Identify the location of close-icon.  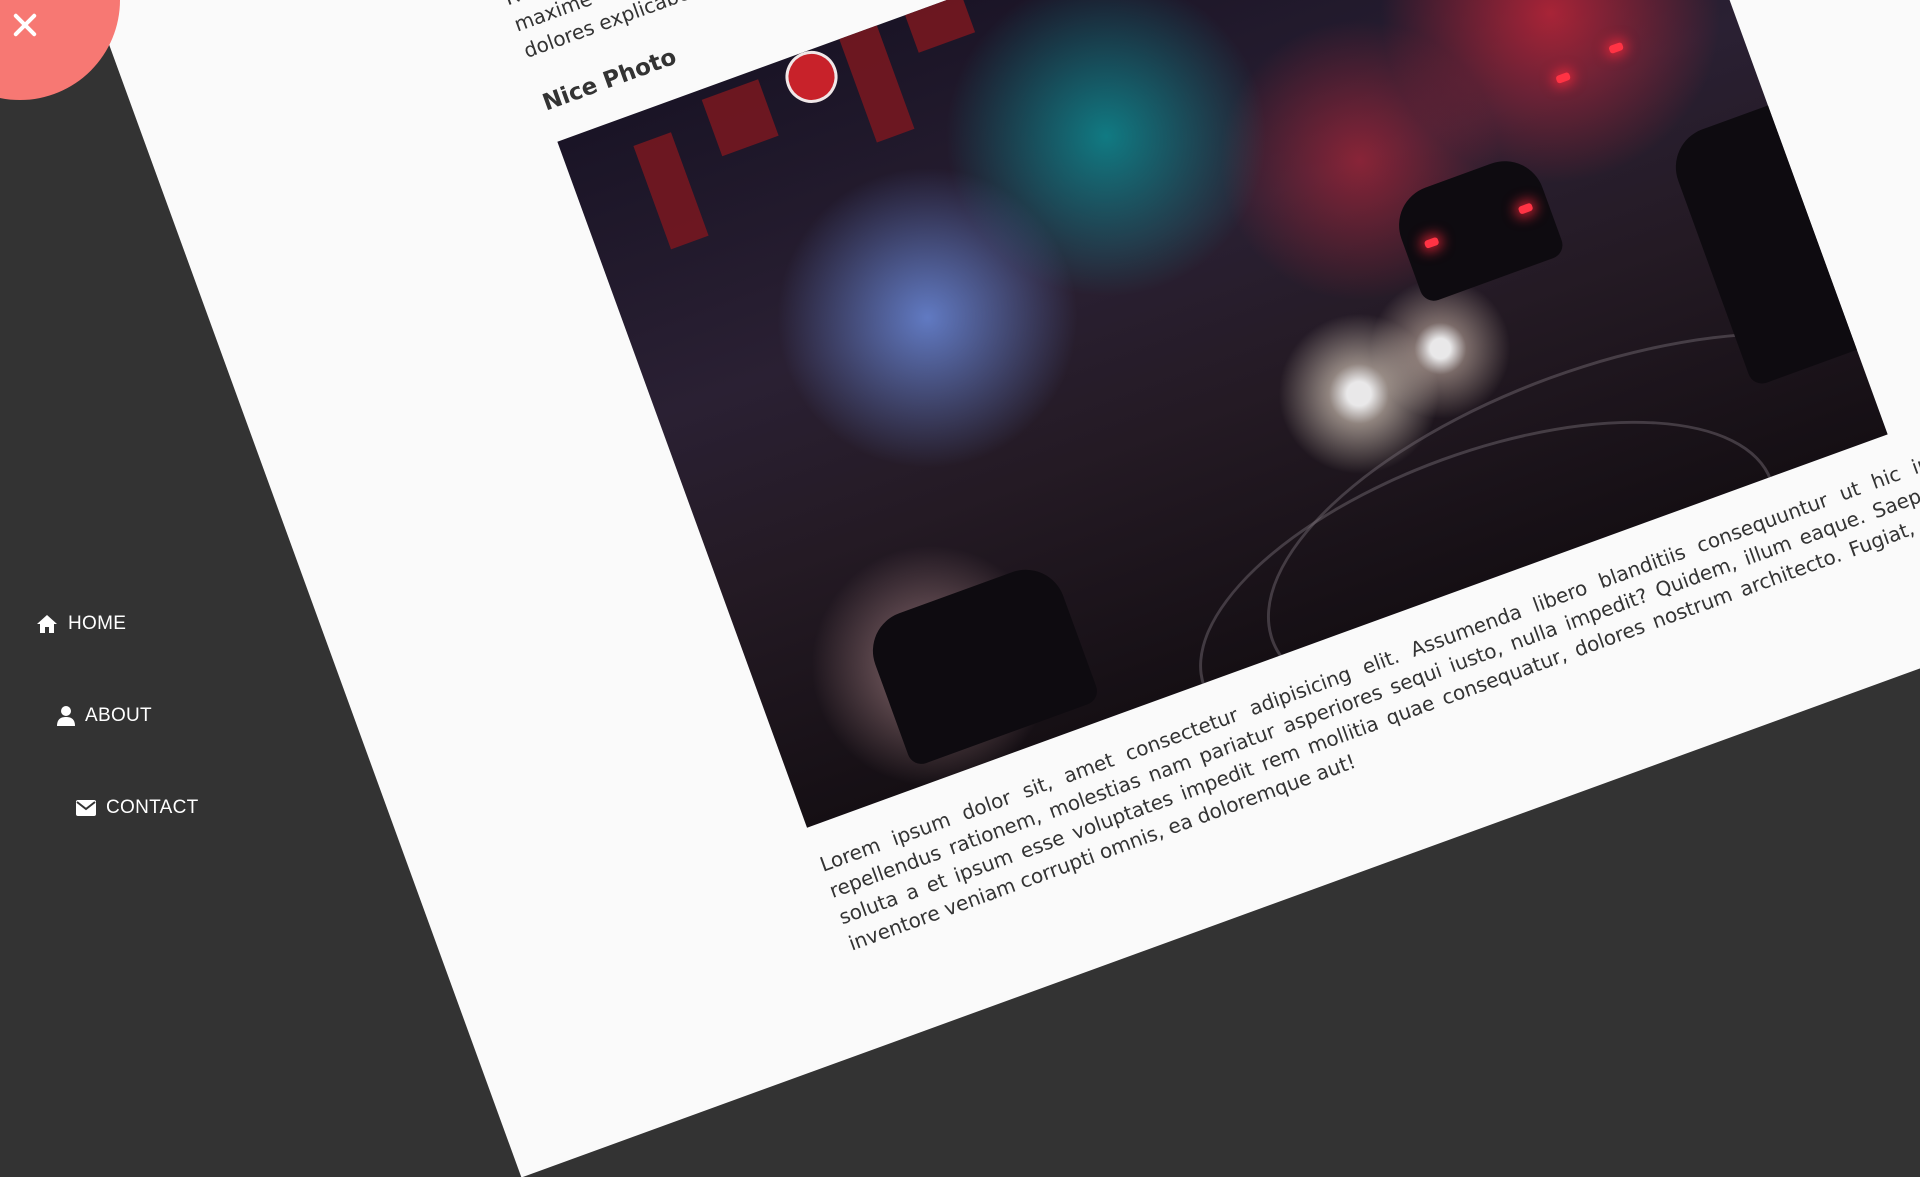
(25, 25).